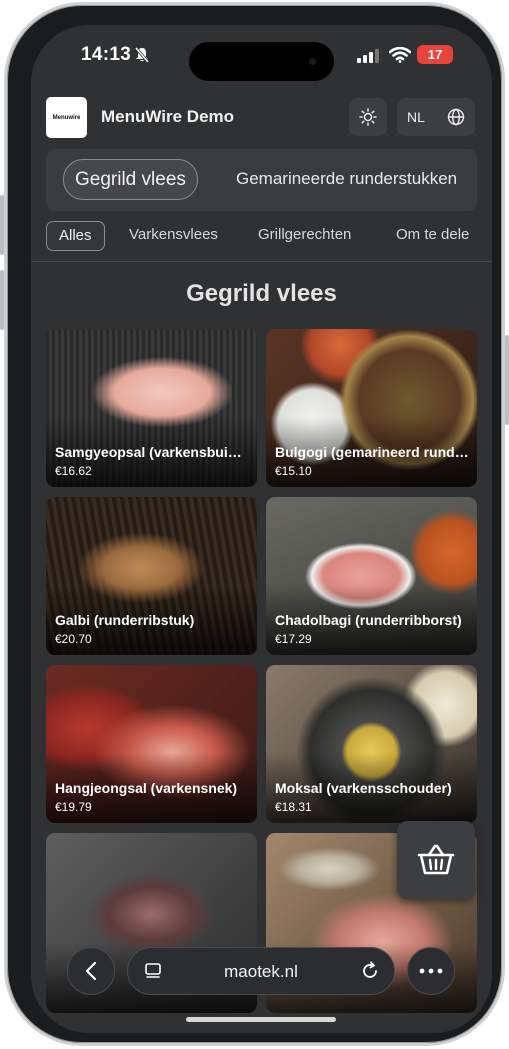 The width and height of the screenshot is (509, 1049). Describe the element at coordinates (261, 1019) in the screenshot. I see `home-indicator` at that location.